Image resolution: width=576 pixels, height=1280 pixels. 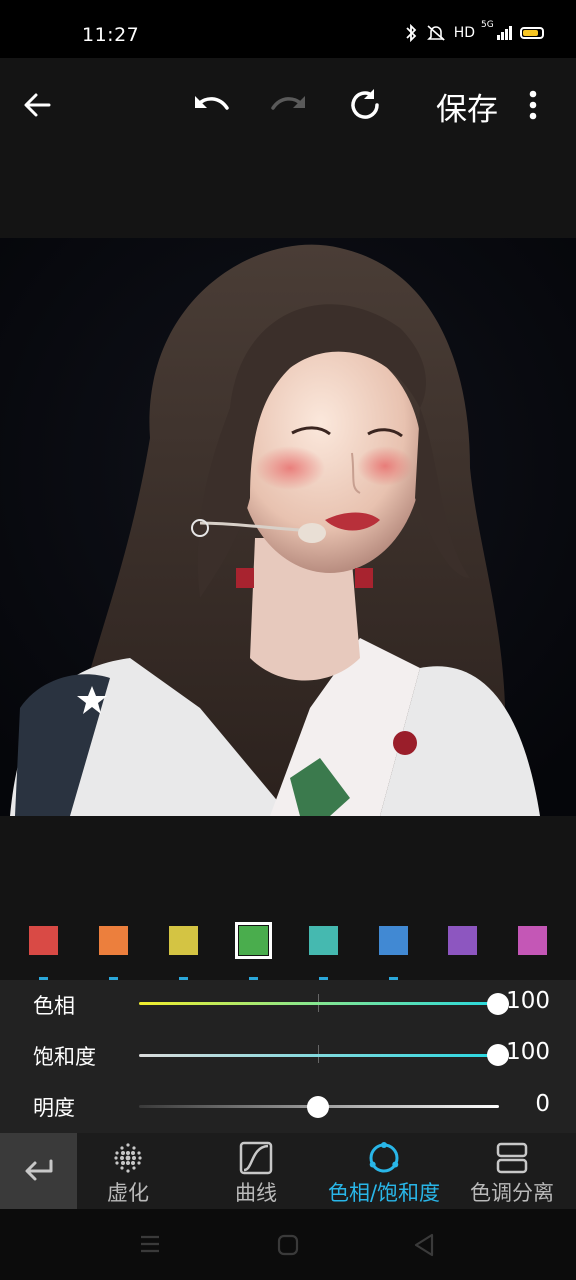 I want to click on more-button, so click(x=533, y=105).